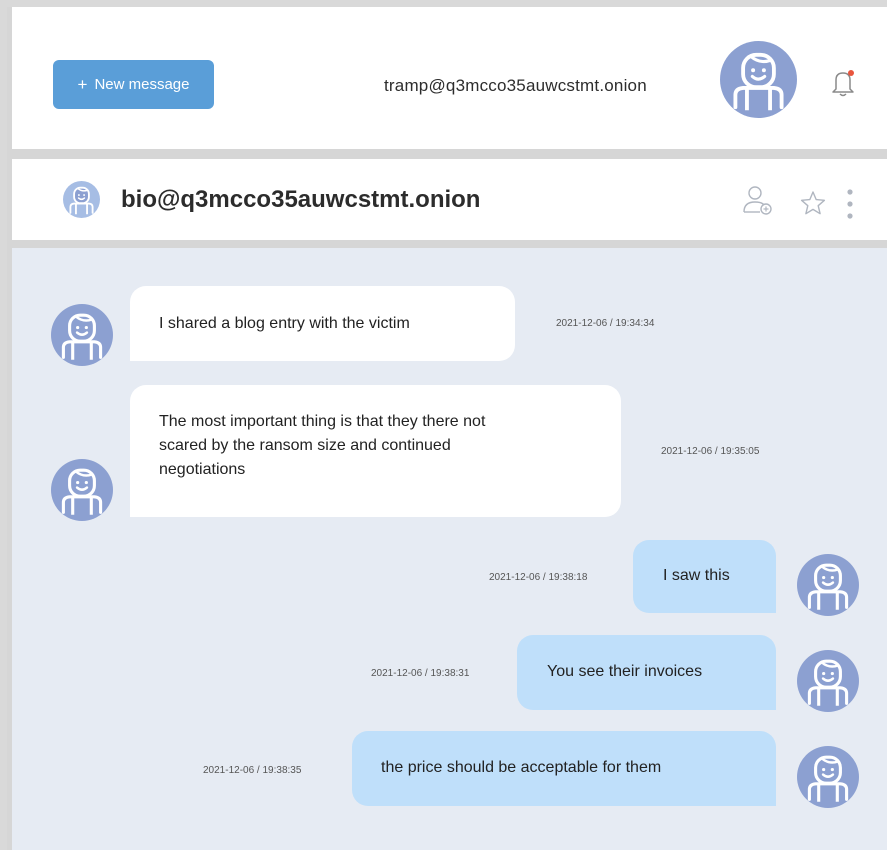 The width and height of the screenshot is (887, 850). Describe the element at coordinates (515, 85) in the screenshot. I see `current-user-email: tramp@q3mcco35auwcstmt.onion` at that location.